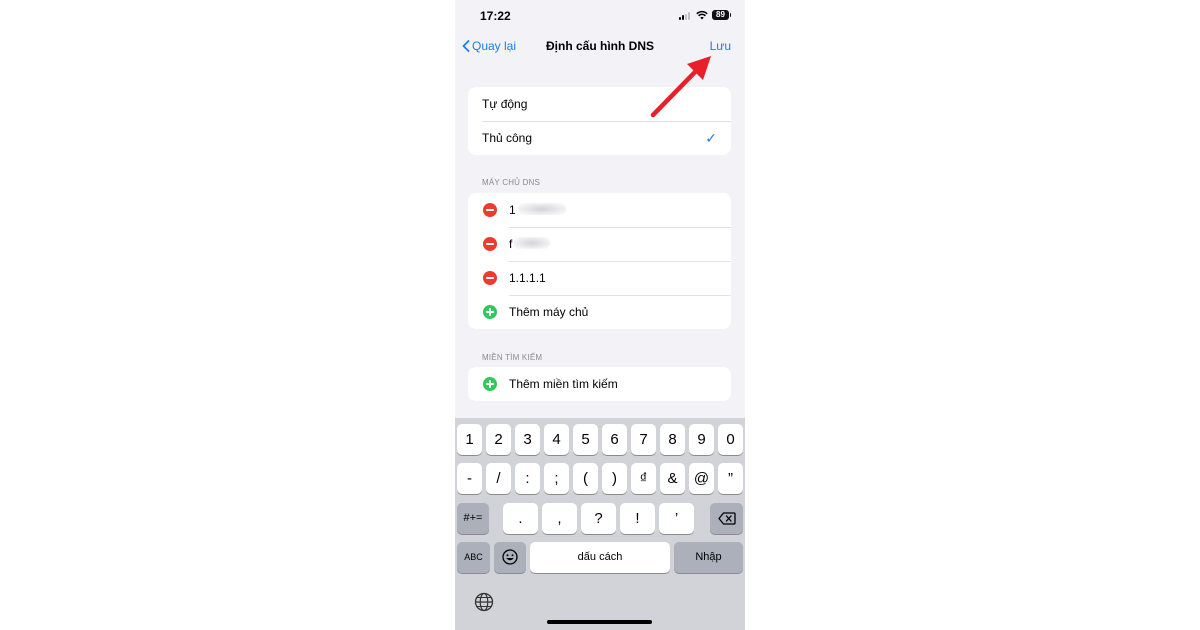  What do you see at coordinates (599, 138) in the screenshot?
I see `option-manual: Thủ công ✓` at bounding box center [599, 138].